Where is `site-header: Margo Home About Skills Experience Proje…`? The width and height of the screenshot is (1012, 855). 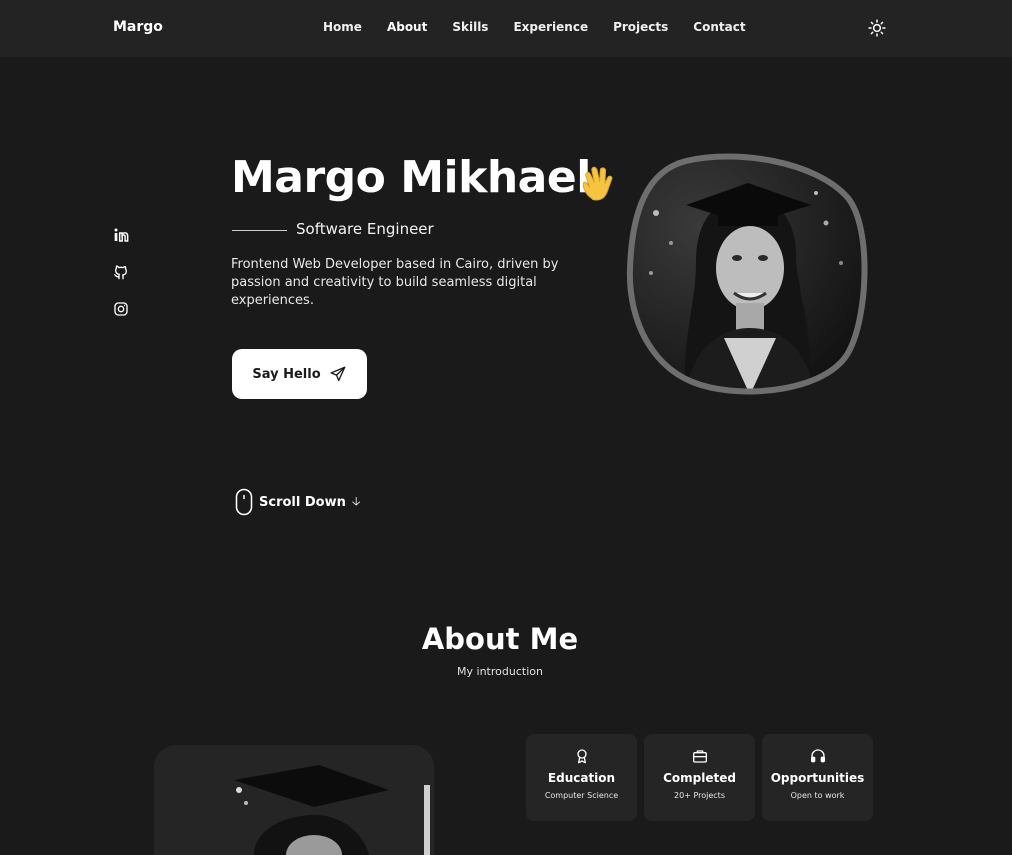 site-header: Margo Home About Skills Experience Proje… is located at coordinates (506, 28).